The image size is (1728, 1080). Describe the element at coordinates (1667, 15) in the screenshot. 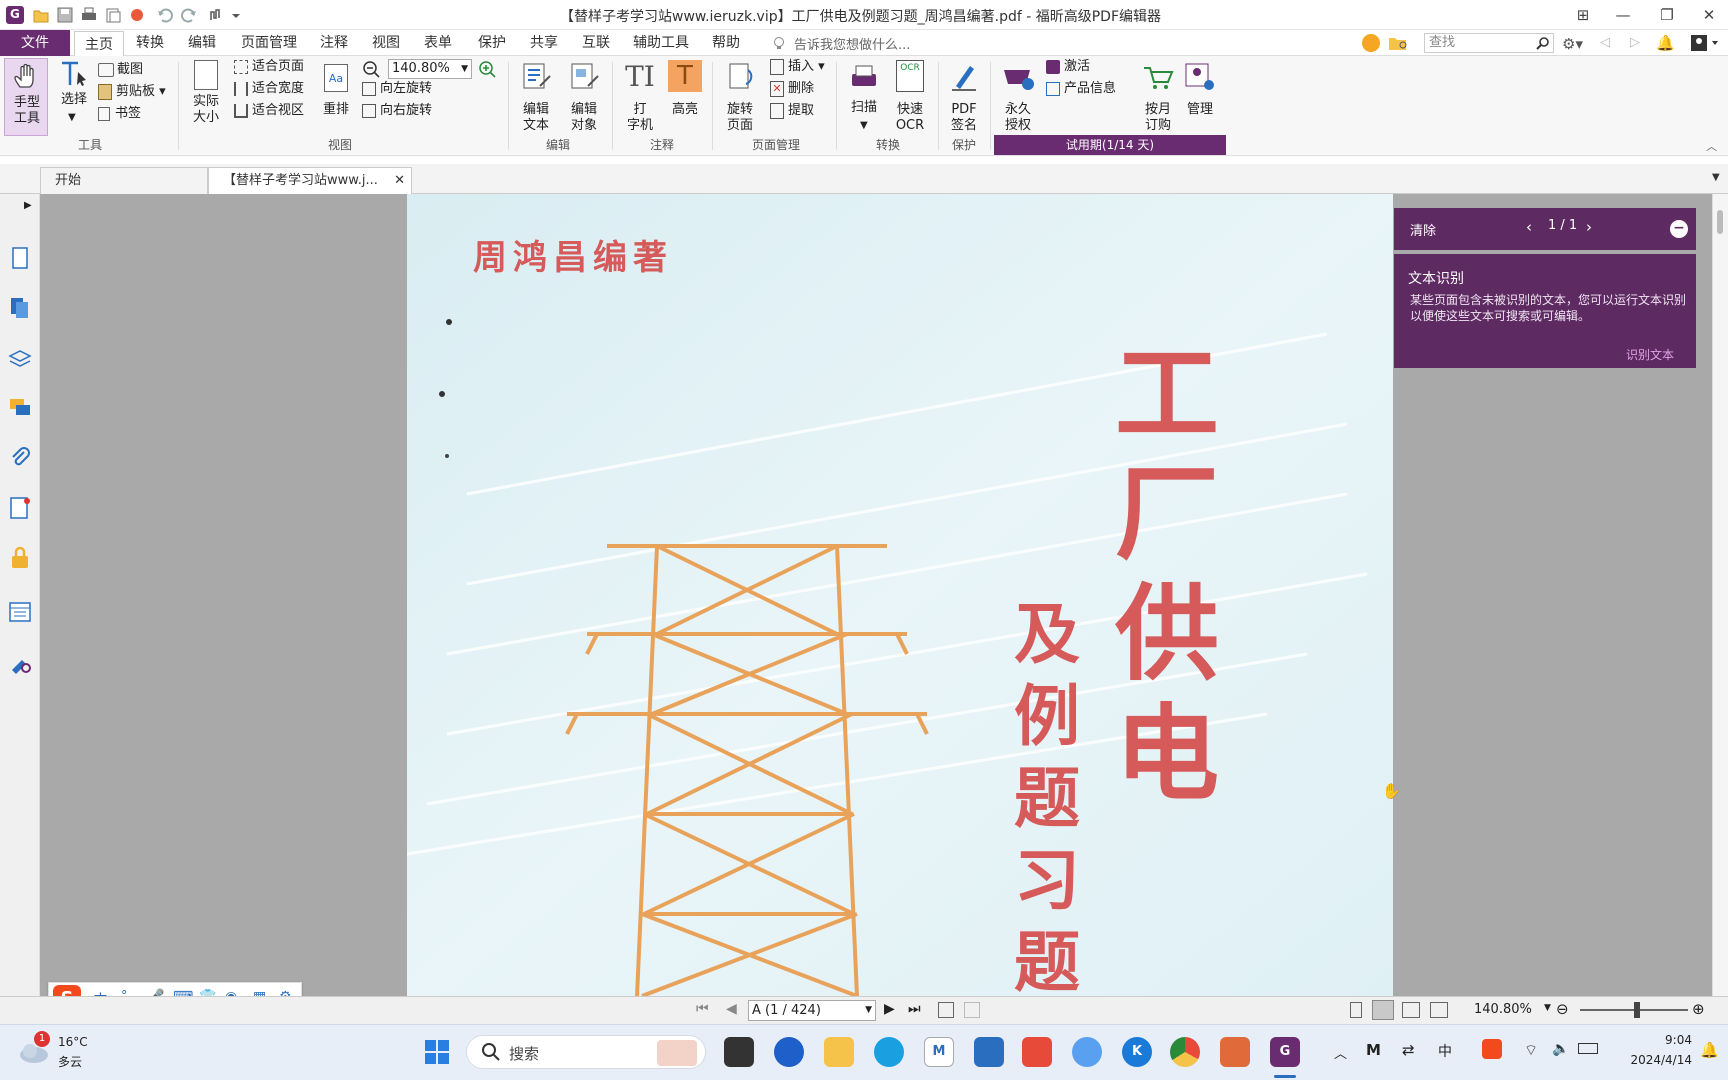

I see `restore-button: ❐` at that location.